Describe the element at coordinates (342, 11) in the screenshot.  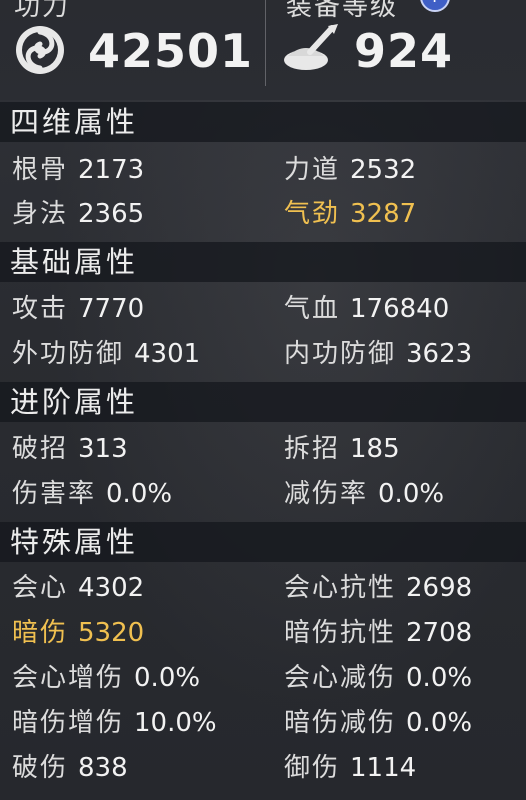
I see `gear-level-label: 装备等级` at that location.